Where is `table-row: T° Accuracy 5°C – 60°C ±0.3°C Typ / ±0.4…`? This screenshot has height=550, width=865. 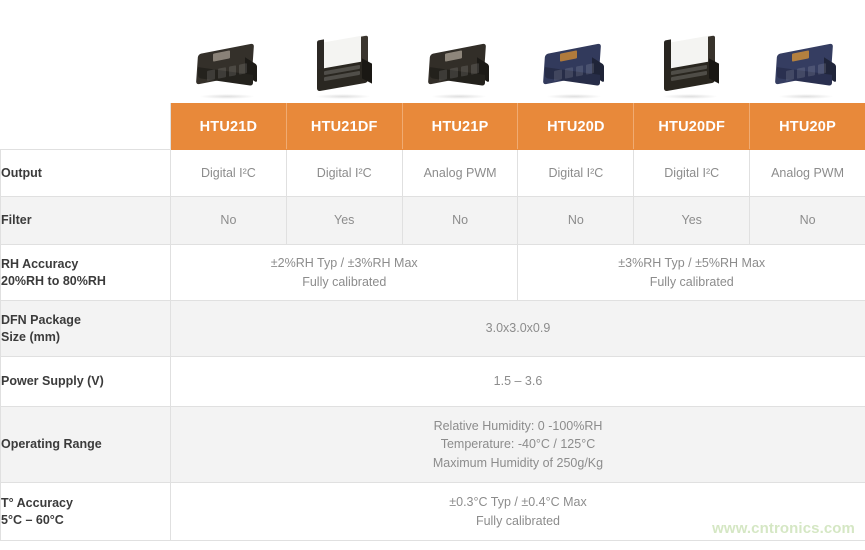
table-row: T° Accuracy 5°C – 60°C ±0.3°C Typ / ±0.4… is located at coordinates (432, 511).